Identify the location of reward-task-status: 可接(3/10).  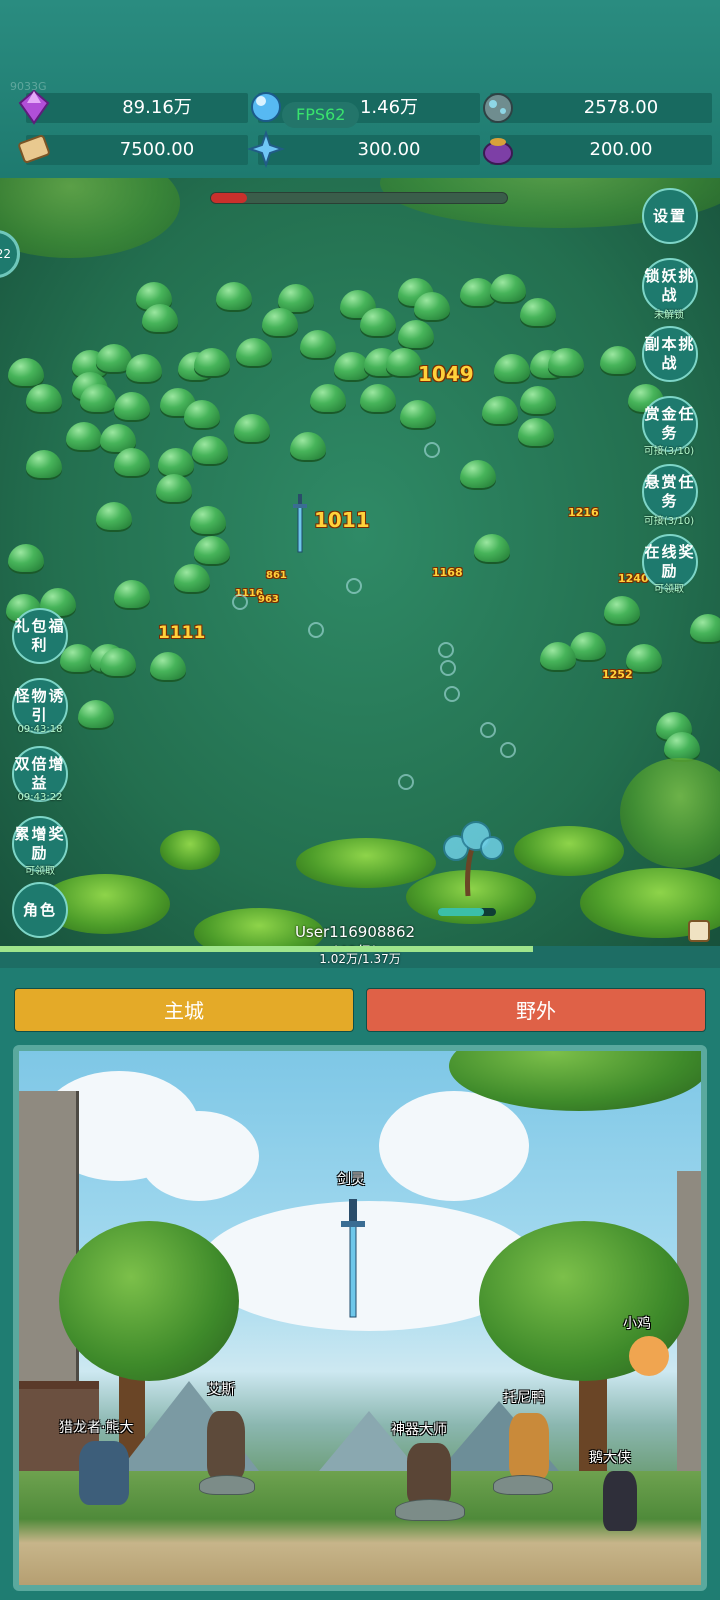
(669, 521).